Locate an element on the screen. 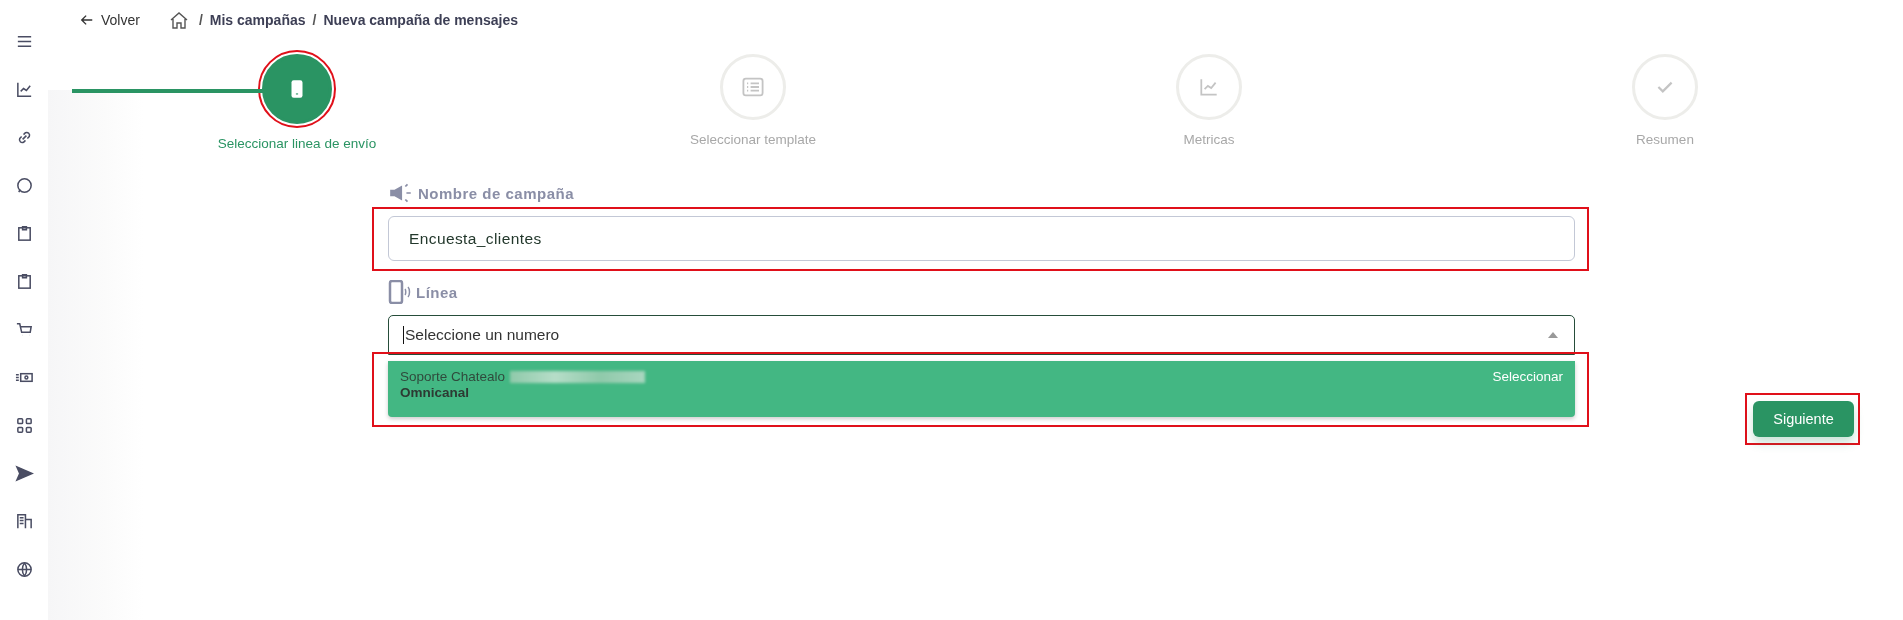 This screenshot has height=620, width=1903. field-label: Línea is located at coordinates (437, 292).